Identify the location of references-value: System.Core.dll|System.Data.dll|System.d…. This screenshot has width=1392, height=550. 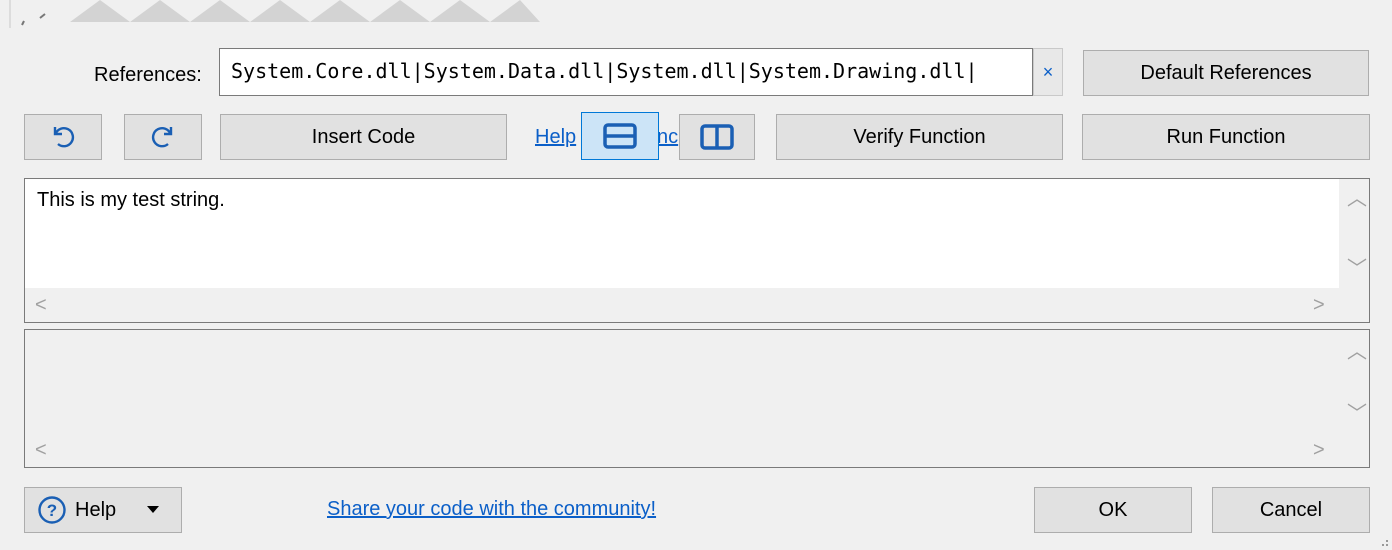
(604, 71).